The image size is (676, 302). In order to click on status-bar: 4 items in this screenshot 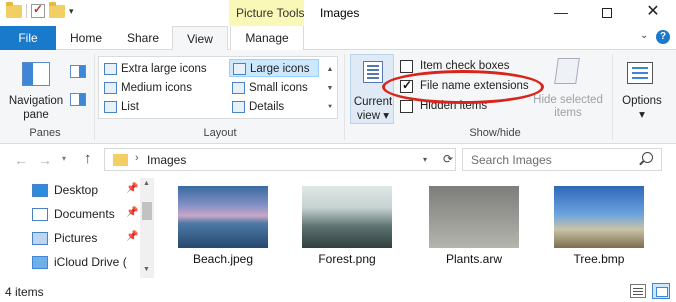, I will do `click(338, 291)`.